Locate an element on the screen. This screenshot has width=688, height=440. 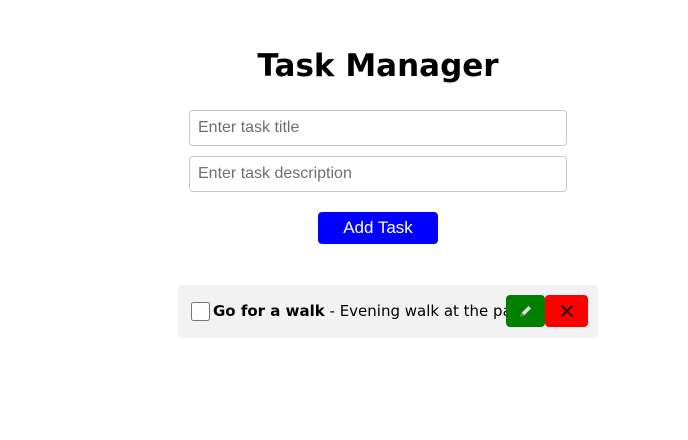
pencil-icon is located at coordinates (525, 311).